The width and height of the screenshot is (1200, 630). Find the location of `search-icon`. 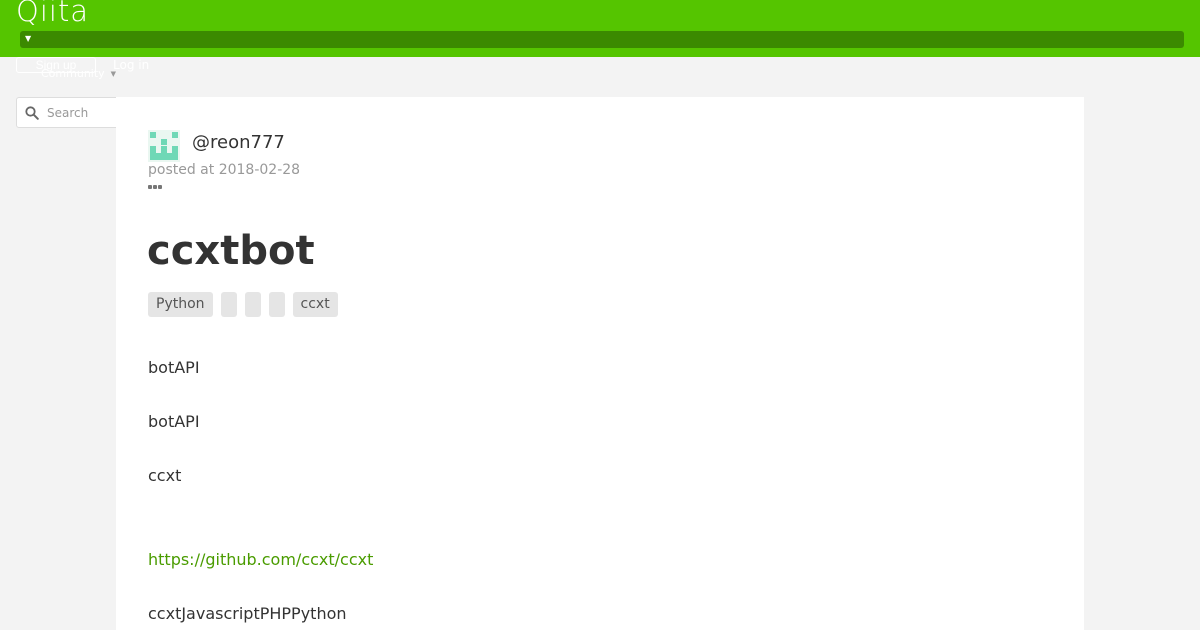

search-icon is located at coordinates (32, 113).